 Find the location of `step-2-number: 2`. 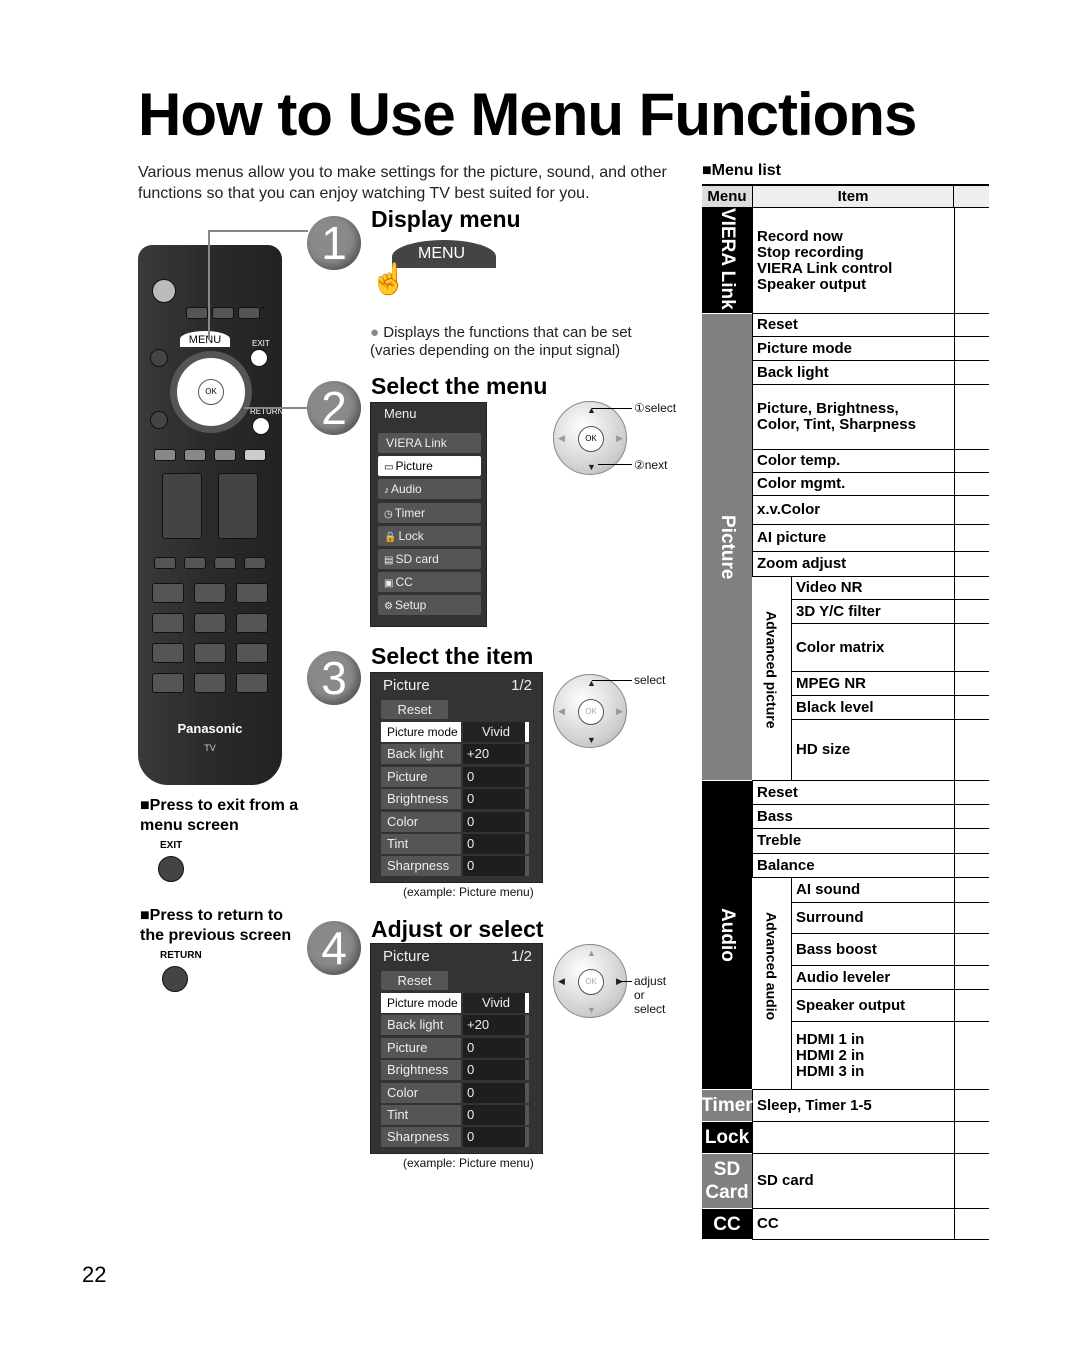

step-2-number: 2 is located at coordinates (334, 408).